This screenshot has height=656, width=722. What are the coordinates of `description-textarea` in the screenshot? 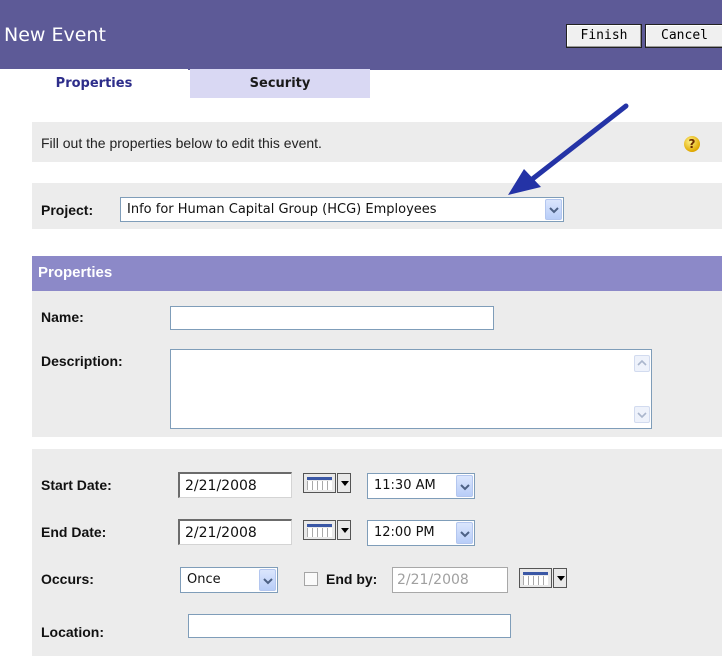 It's located at (411, 389).